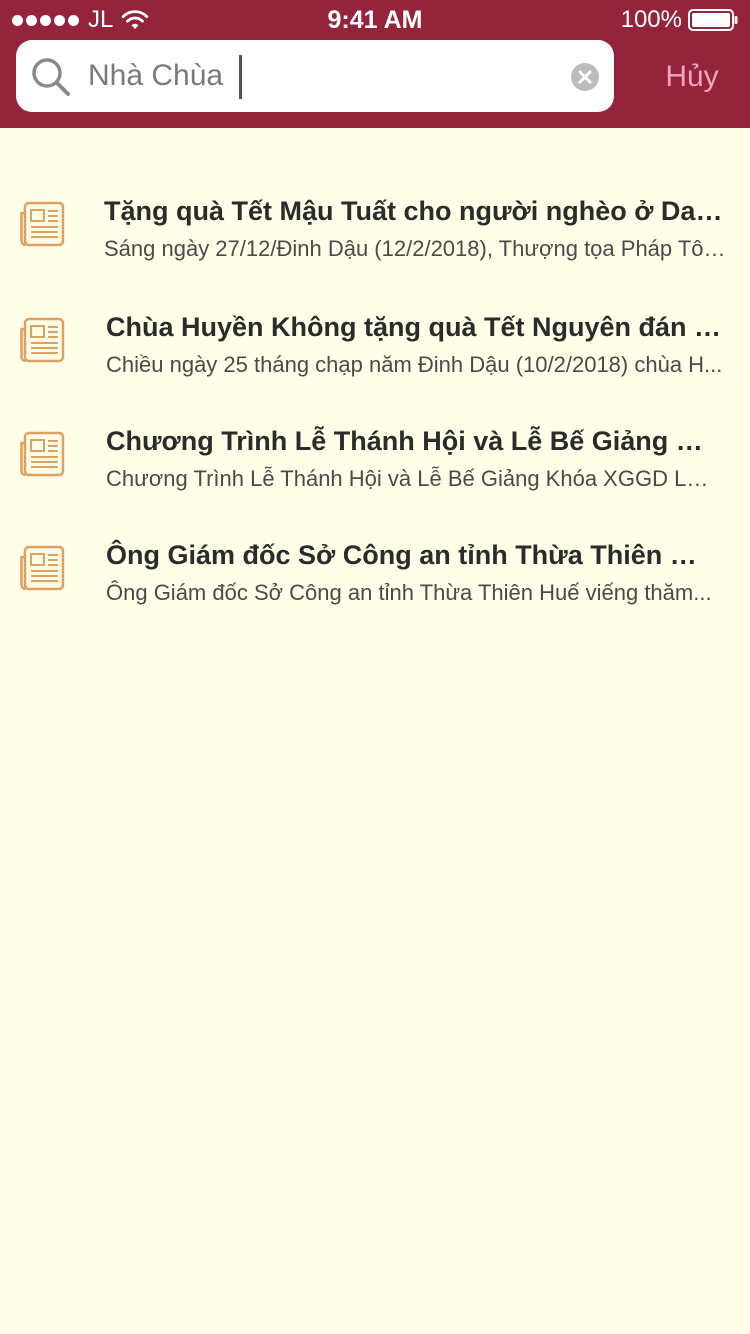 The width and height of the screenshot is (750, 1334). I want to click on cancel-button: Hủy, so click(692, 77).